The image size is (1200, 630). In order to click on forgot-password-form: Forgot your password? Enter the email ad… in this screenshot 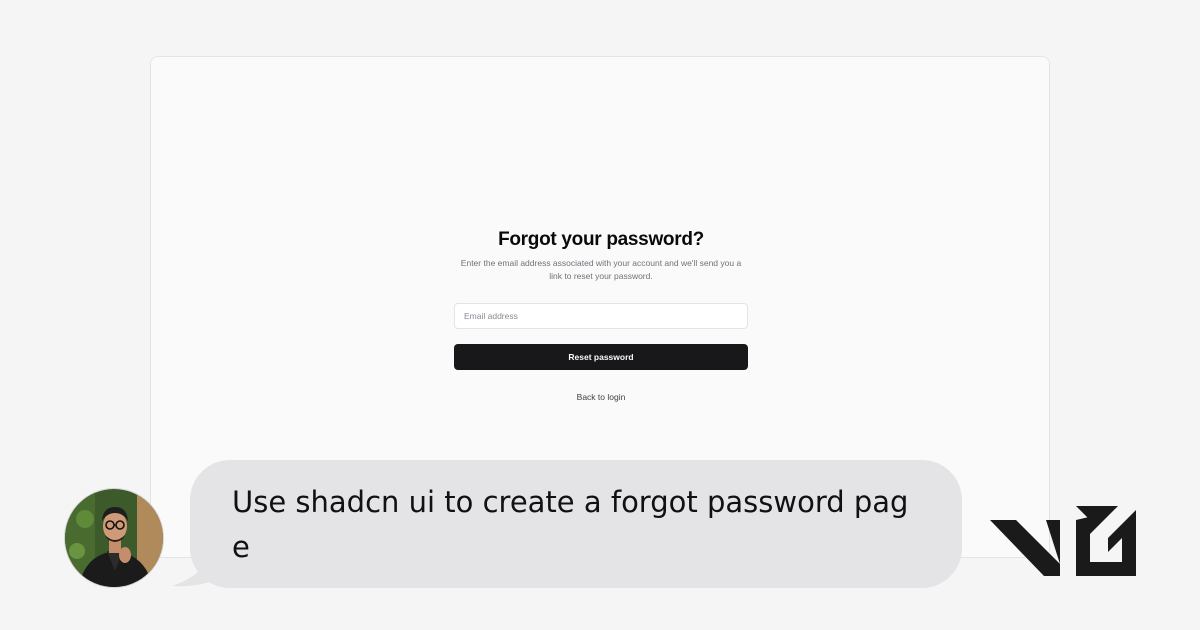, I will do `click(601, 317)`.